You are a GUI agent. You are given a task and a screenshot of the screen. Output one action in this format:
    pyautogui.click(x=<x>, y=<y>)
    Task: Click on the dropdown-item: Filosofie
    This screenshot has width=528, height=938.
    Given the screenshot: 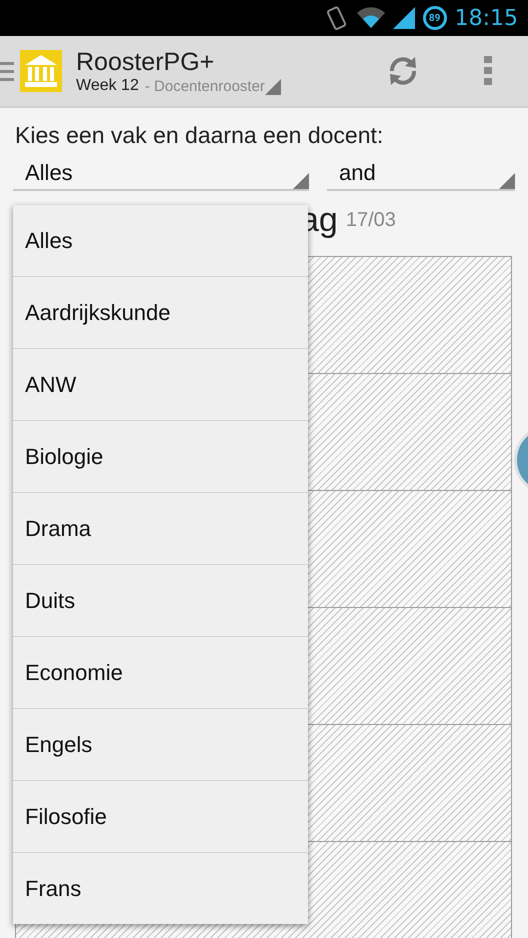 What is the action you would take?
    pyautogui.click(x=160, y=817)
    